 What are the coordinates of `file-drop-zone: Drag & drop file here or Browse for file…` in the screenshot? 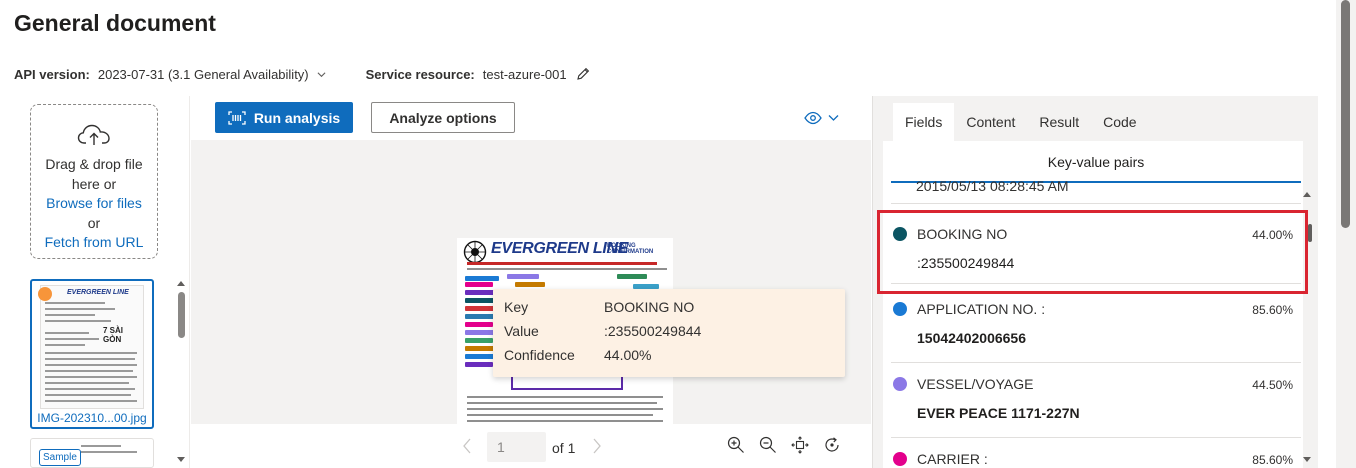 It's located at (94, 181).